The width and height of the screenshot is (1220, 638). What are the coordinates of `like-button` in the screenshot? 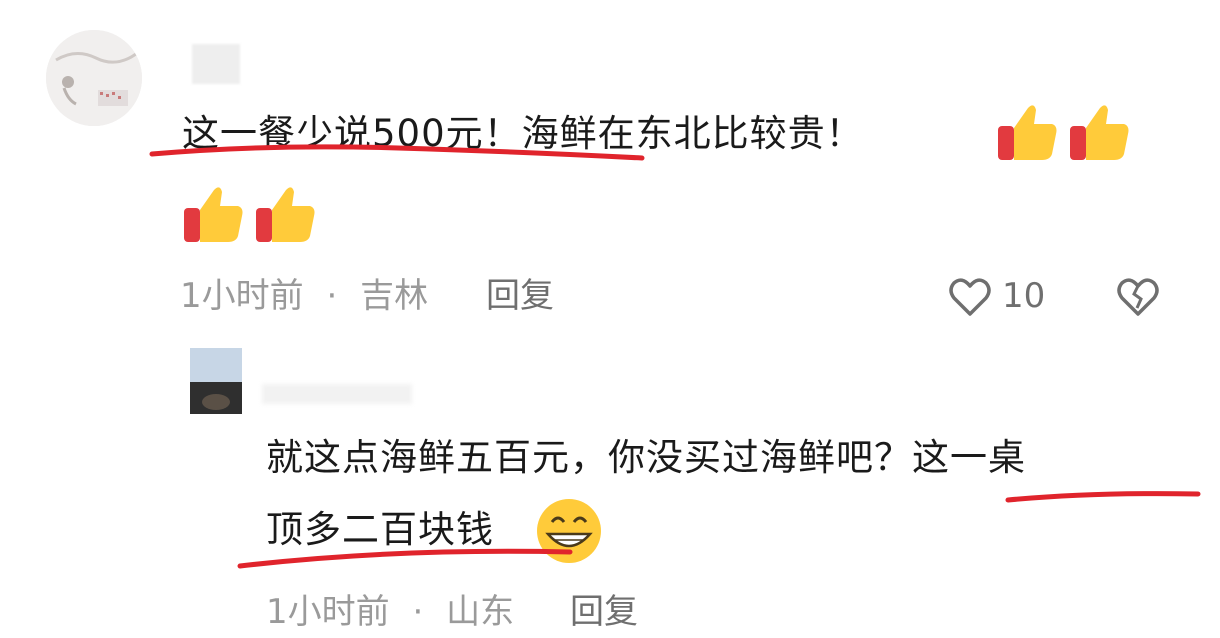 It's located at (970, 298).